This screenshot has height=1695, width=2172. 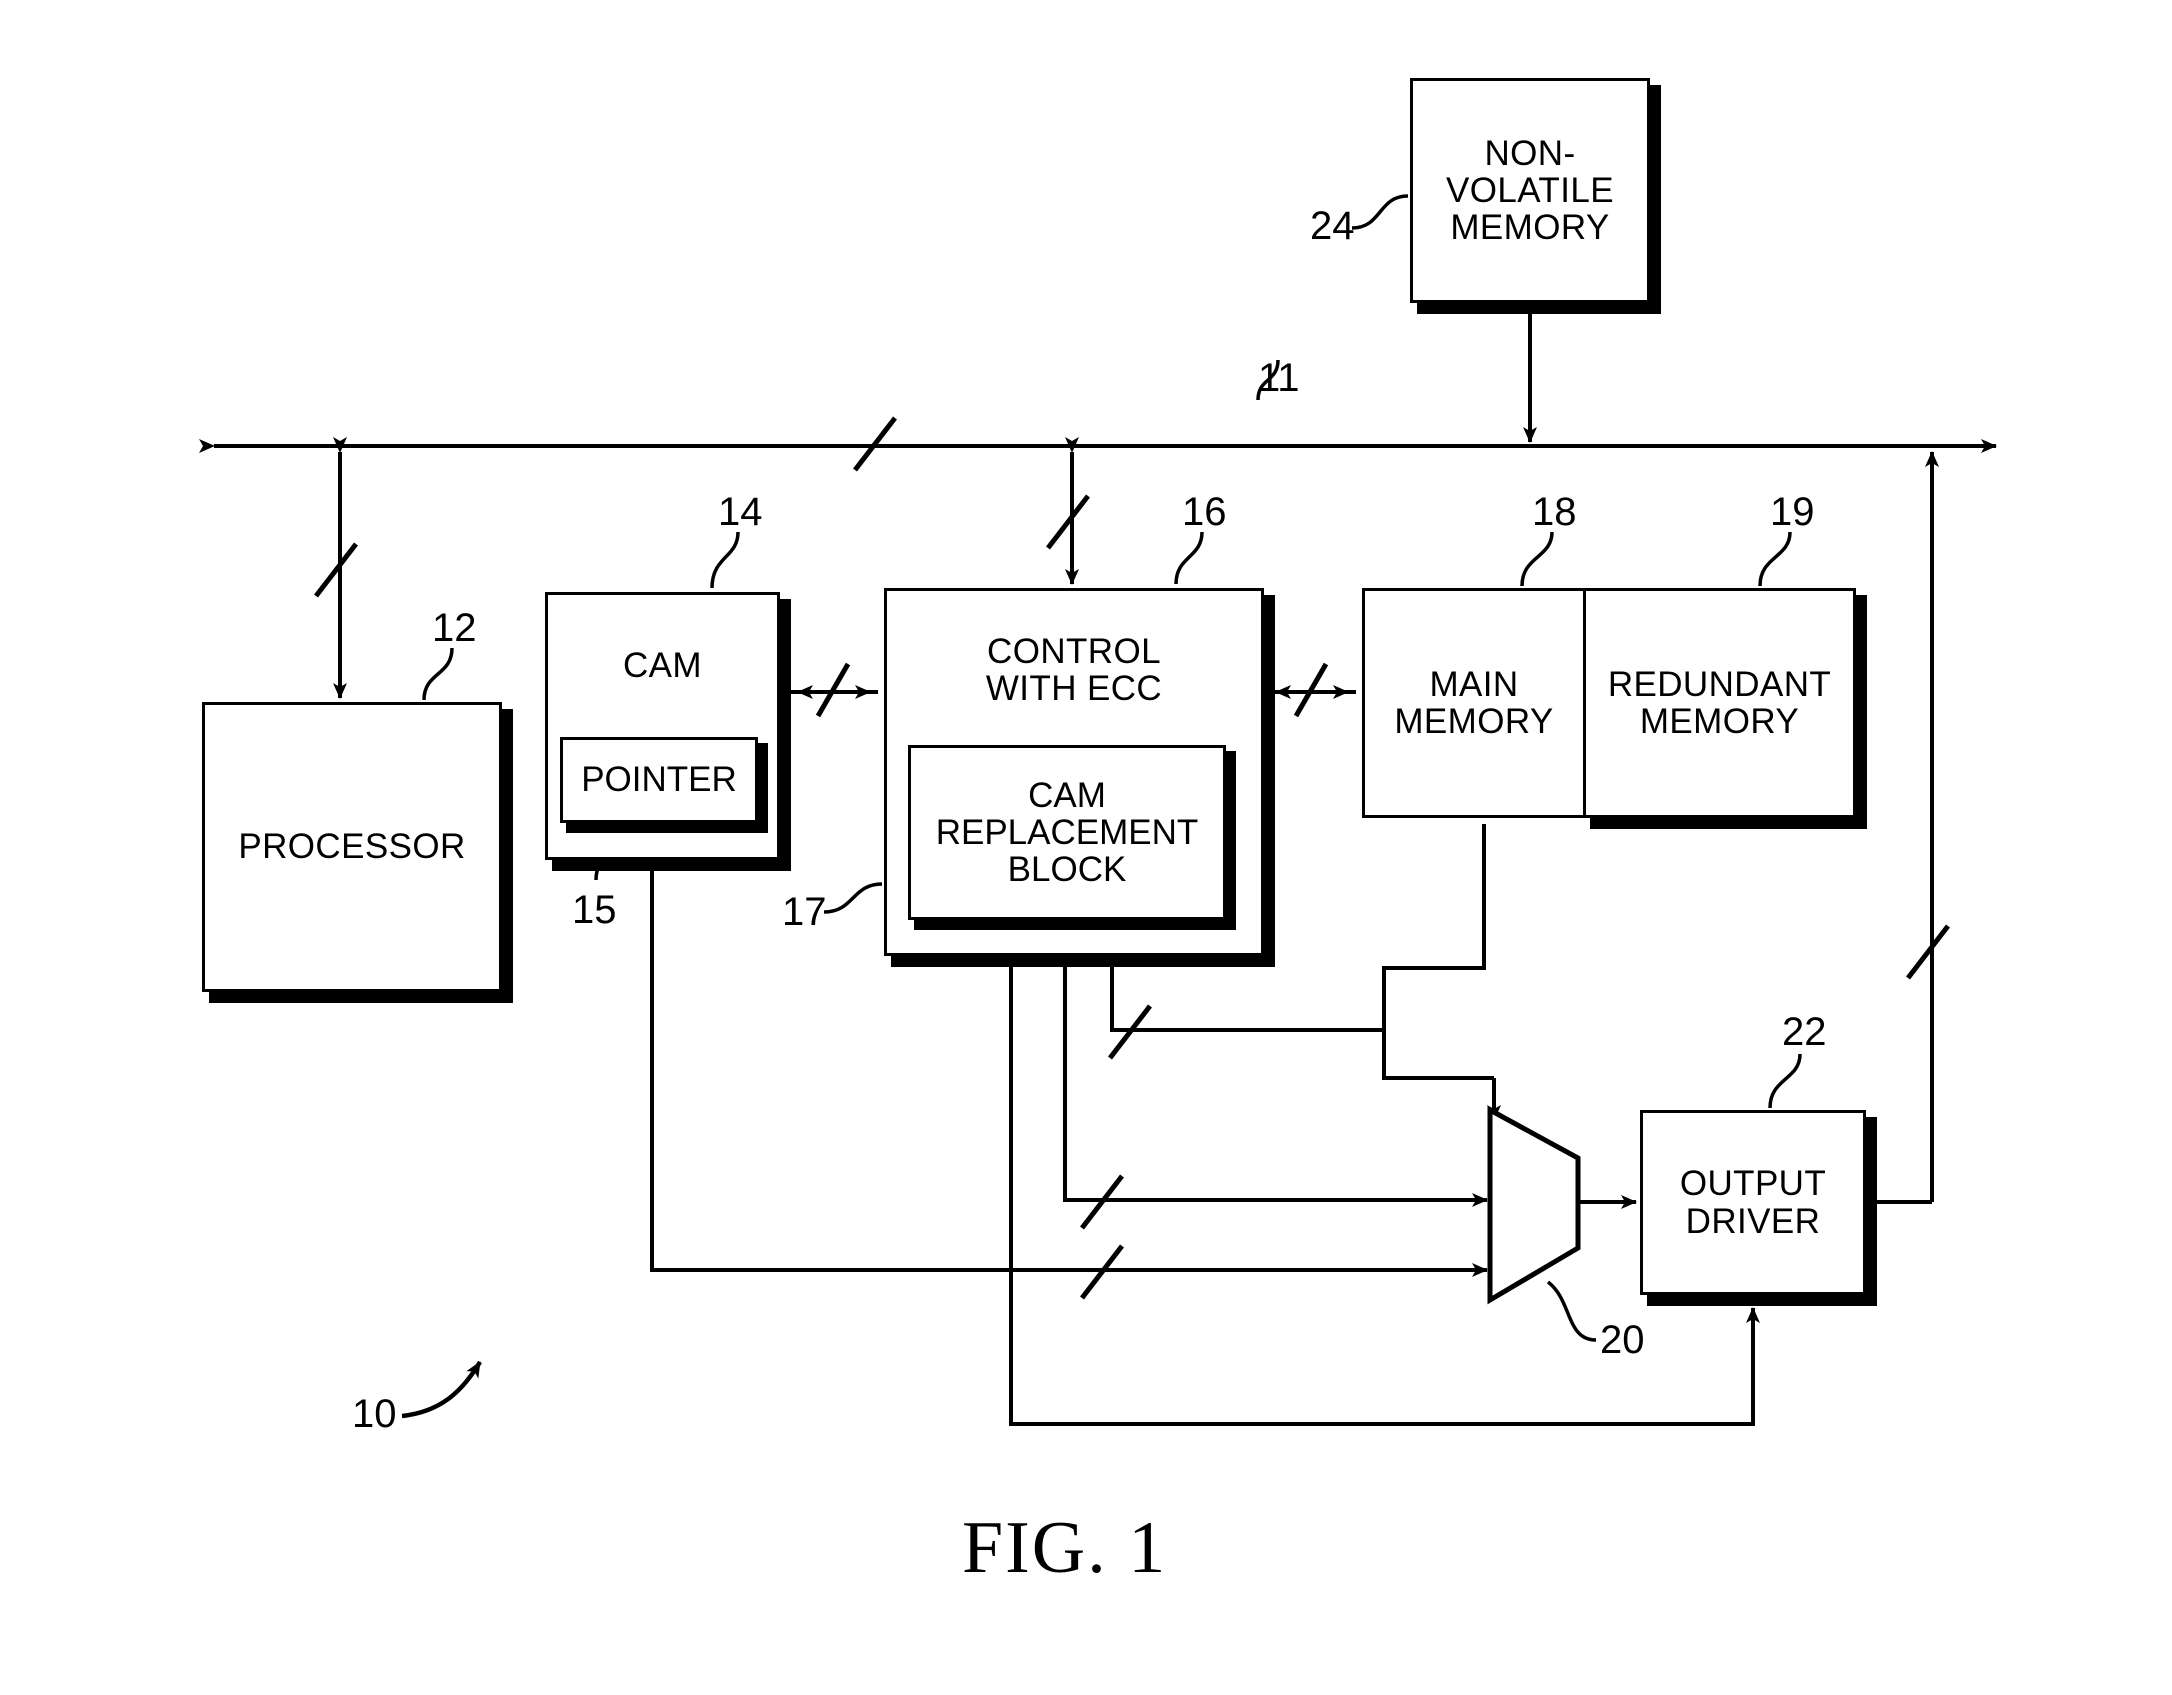 What do you see at coordinates (662, 665) in the screenshot?
I see `block-label: CAM` at bounding box center [662, 665].